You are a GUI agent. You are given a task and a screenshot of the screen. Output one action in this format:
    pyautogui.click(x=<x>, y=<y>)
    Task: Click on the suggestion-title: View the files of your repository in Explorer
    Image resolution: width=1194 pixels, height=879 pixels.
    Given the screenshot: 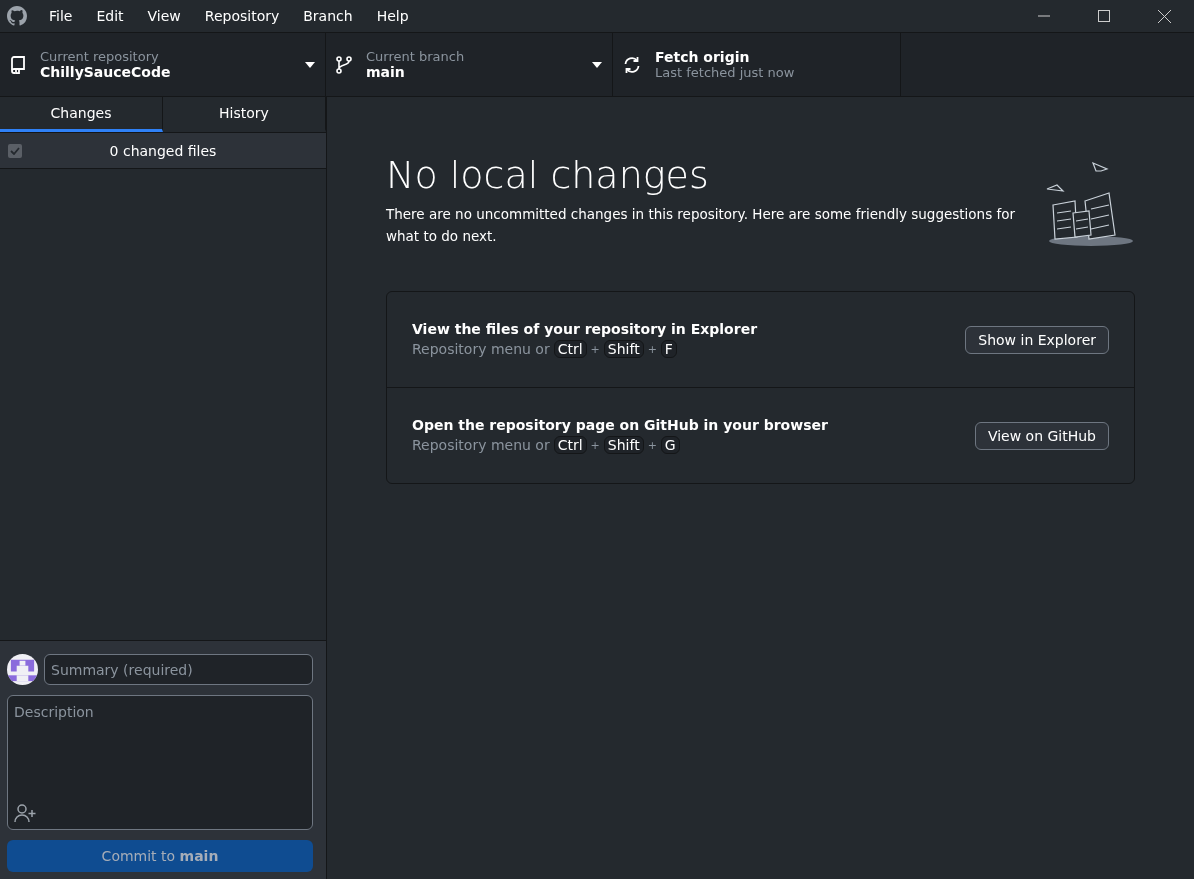 What is the action you would take?
    pyautogui.click(x=585, y=329)
    